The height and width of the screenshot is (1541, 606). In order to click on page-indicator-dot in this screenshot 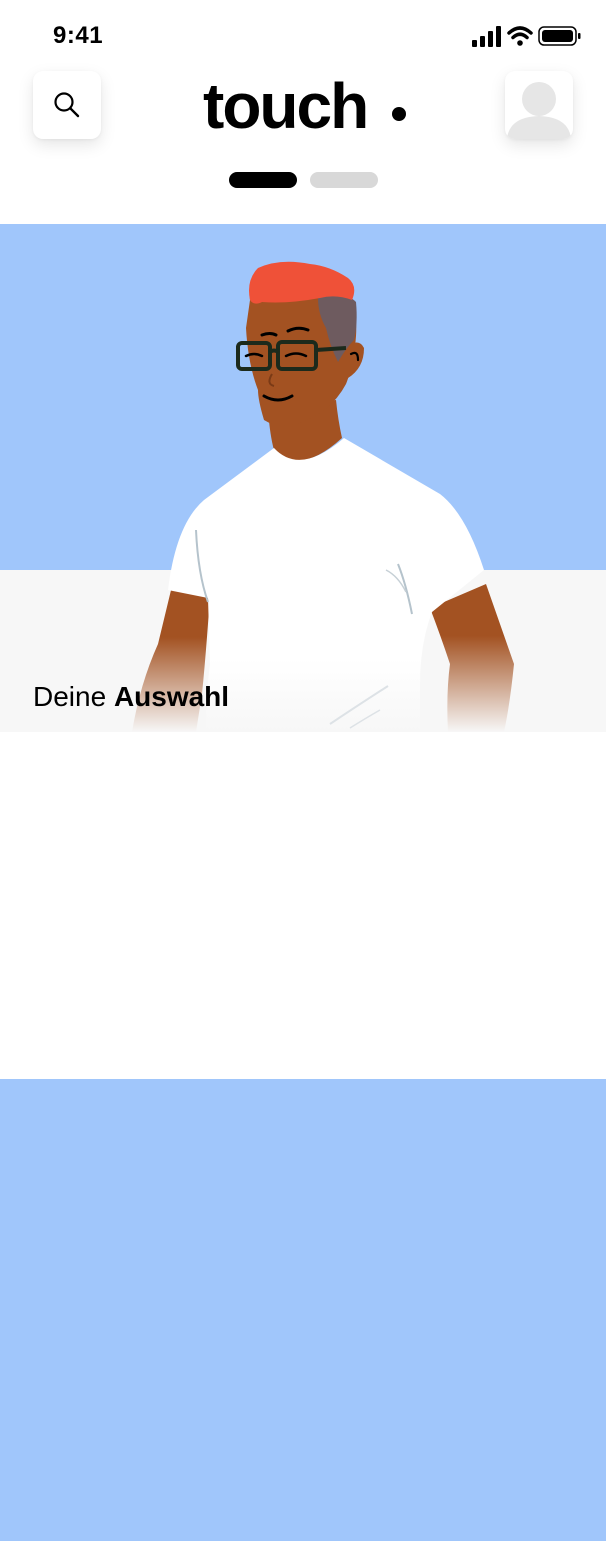, I will do `click(344, 180)`.